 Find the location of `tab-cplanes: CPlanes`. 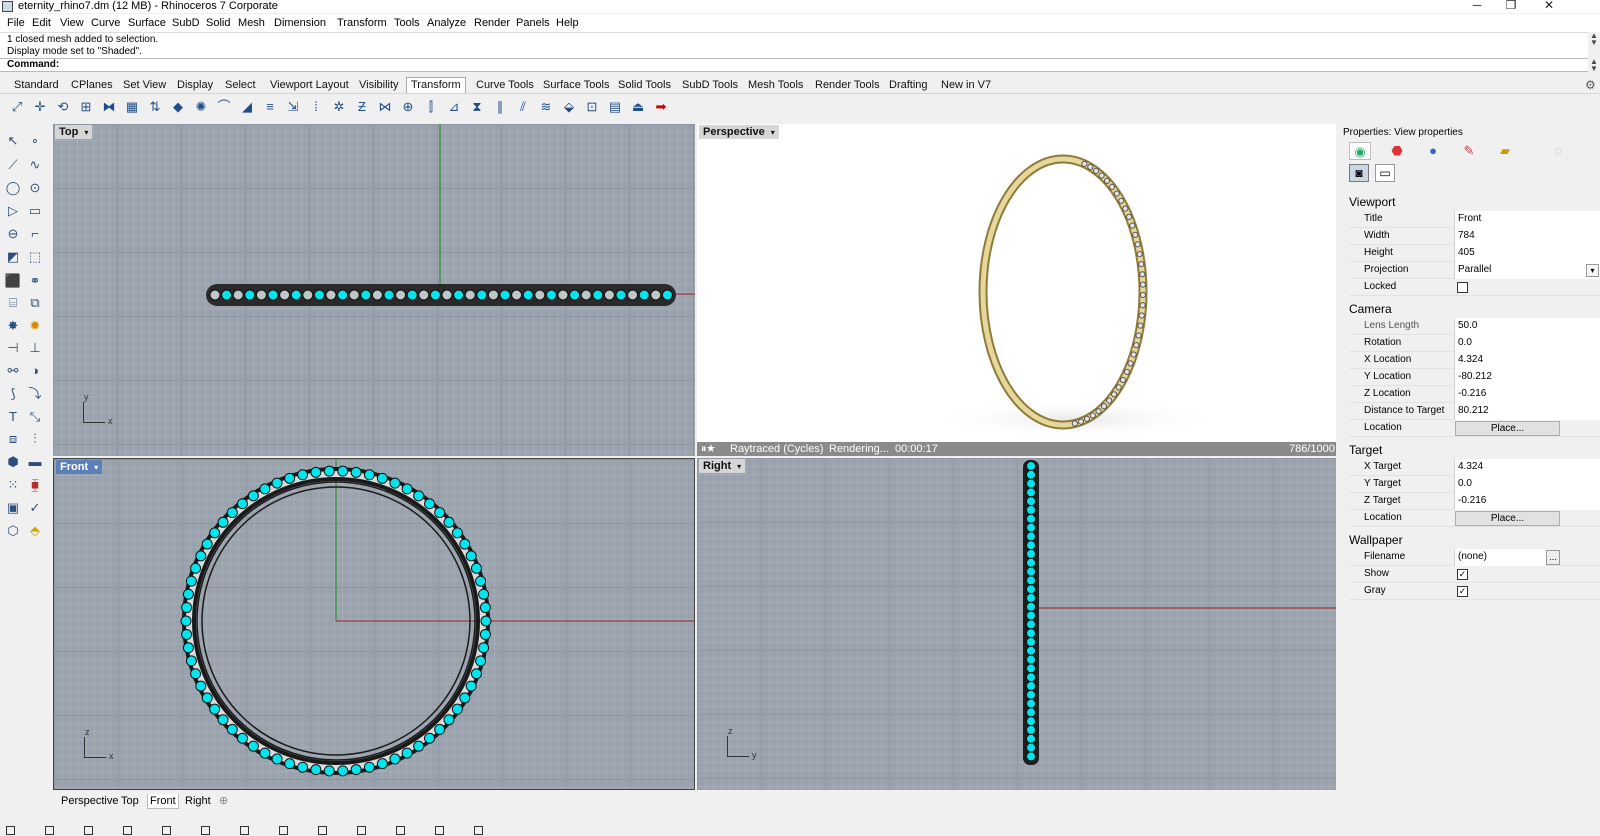

tab-cplanes: CPlanes is located at coordinates (92, 85).